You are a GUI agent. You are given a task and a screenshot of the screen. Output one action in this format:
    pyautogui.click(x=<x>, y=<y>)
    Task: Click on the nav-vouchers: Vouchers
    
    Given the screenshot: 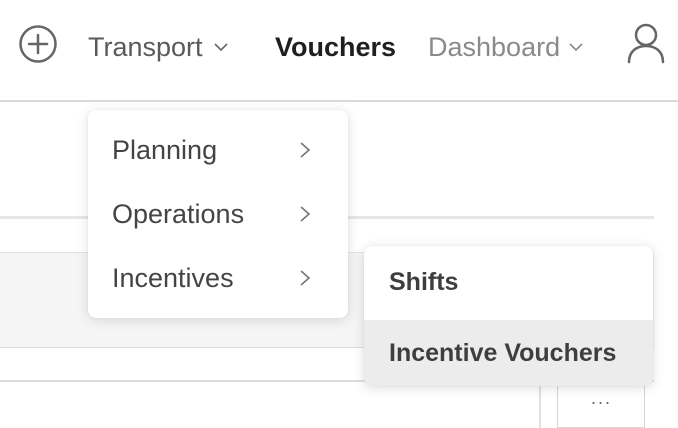 What is the action you would take?
    pyautogui.click(x=335, y=47)
    